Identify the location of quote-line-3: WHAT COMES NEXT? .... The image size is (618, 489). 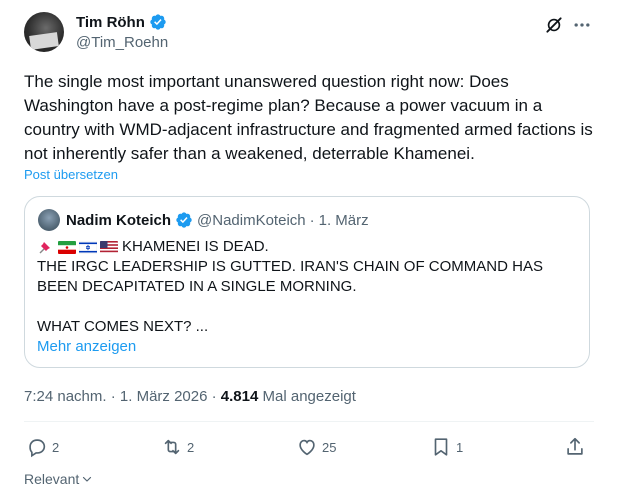
(123, 326).